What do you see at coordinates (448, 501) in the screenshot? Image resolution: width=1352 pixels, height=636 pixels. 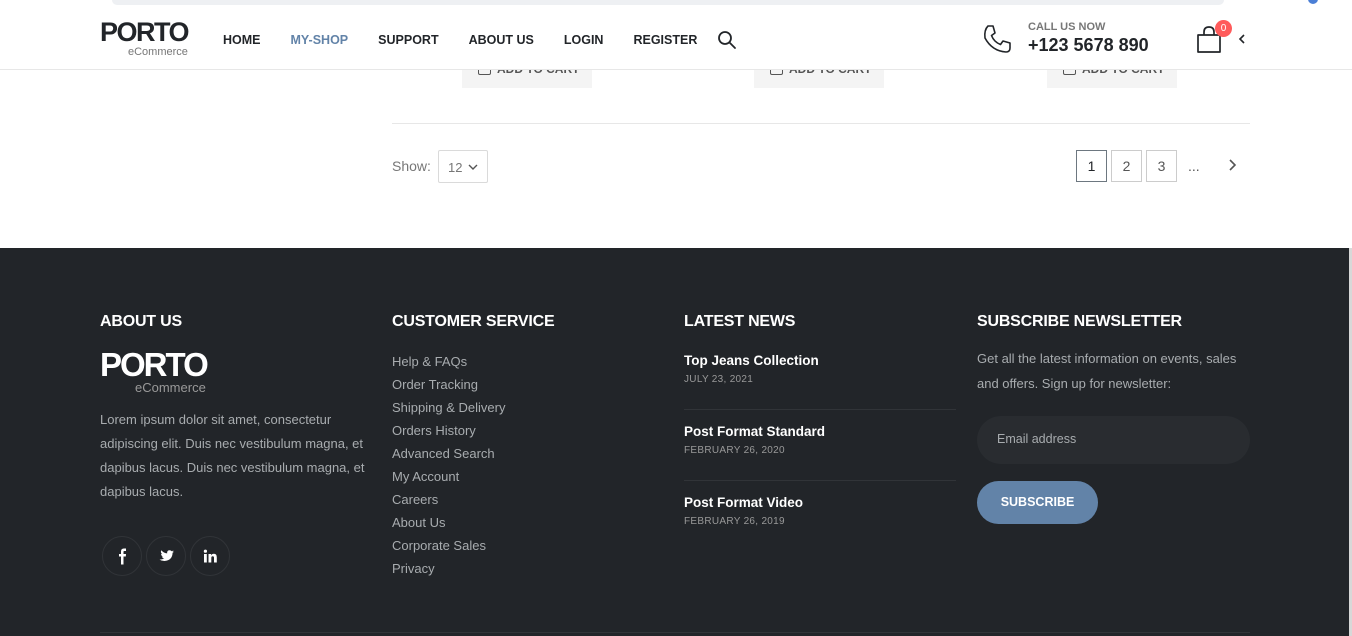 I see `footer-link: Careers` at bounding box center [448, 501].